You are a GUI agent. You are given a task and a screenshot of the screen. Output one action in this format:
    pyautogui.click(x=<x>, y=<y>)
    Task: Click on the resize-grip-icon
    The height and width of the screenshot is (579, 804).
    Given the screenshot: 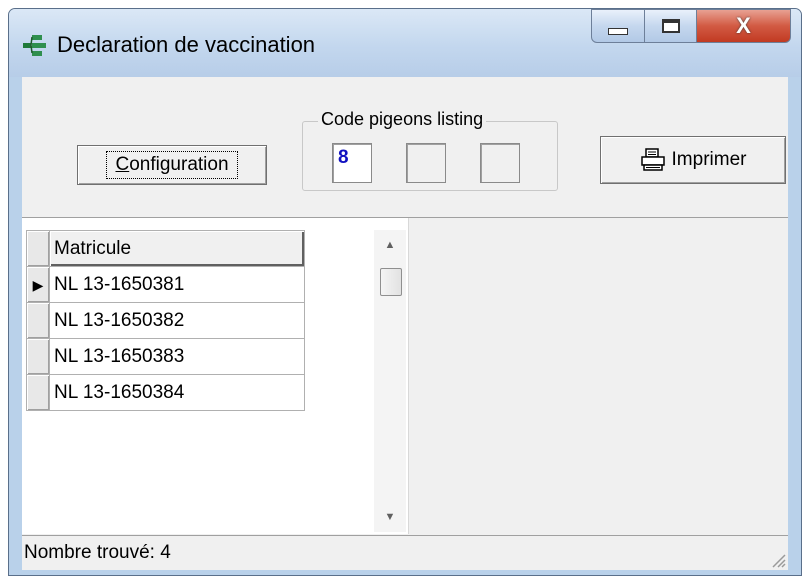 What is the action you would take?
    pyautogui.click(x=777, y=559)
    